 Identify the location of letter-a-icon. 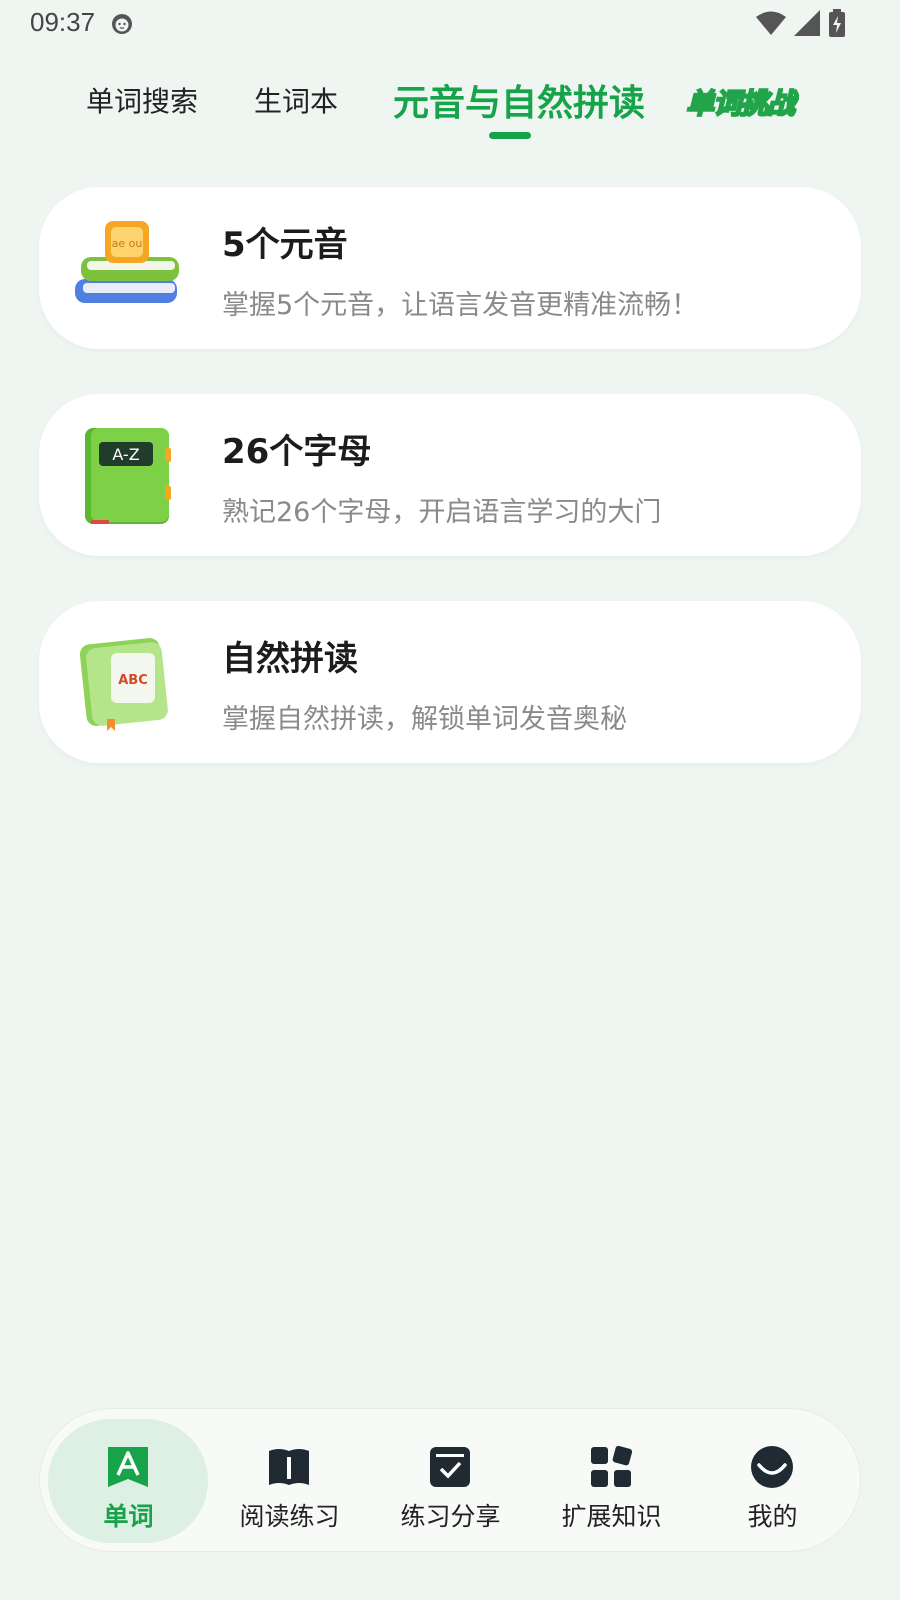
(128, 1467).